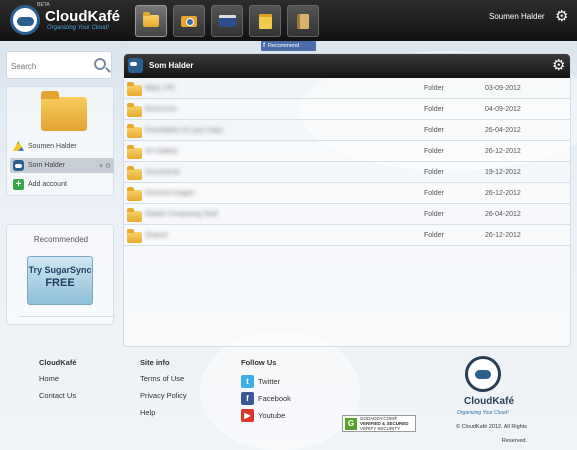 Image resolution: width=577 pixels, height=450 pixels. I want to click on tab-videos, so click(227, 21).